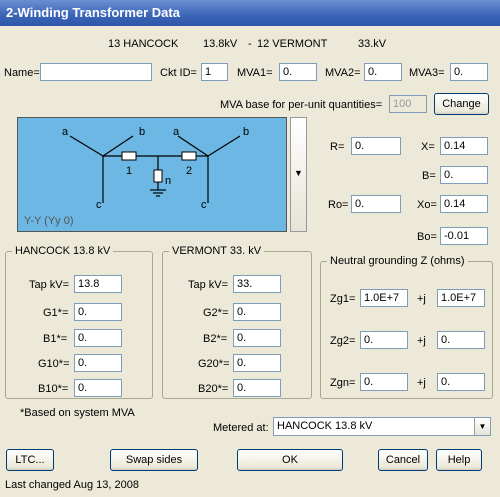  What do you see at coordinates (469, 72) in the screenshot?
I see `mva3-field: 0.` at bounding box center [469, 72].